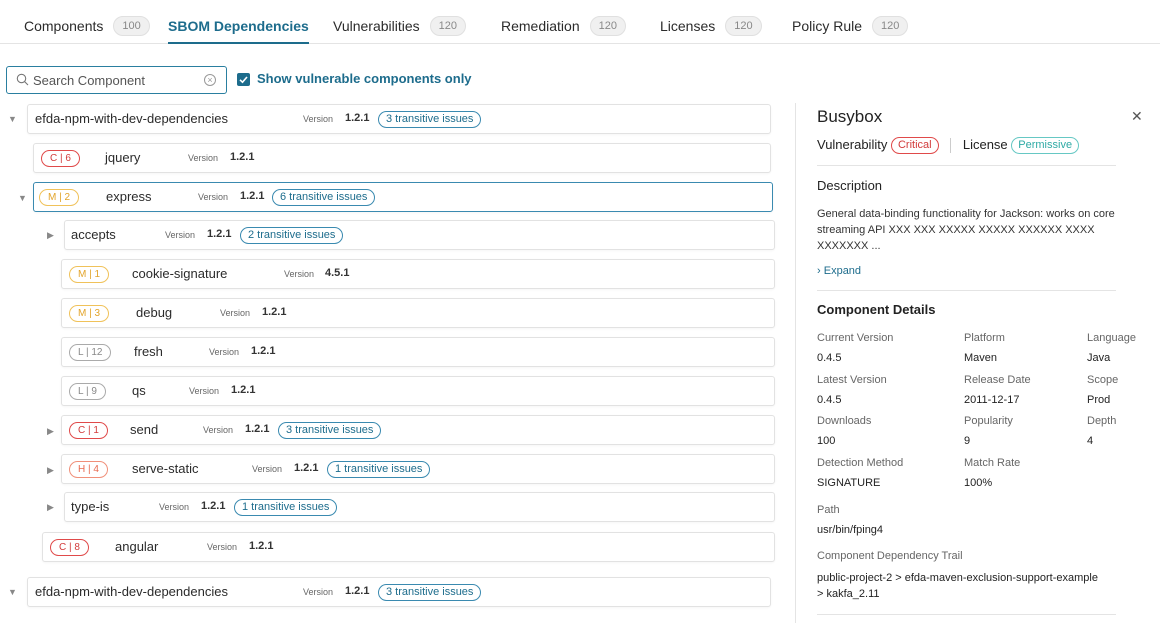 The image size is (1160, 623). Describe the element at coordinates (826, 441) in the screenshot. I see `detail-value: 100` at that location.